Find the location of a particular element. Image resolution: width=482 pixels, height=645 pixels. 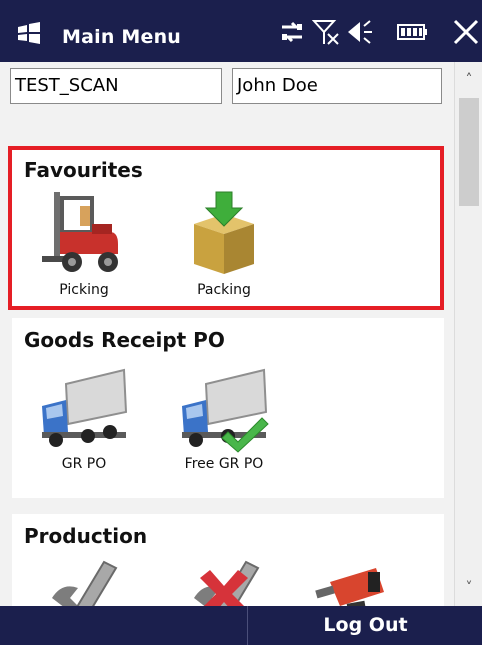

user-field: John Doe is located at coordinates (337, 86).